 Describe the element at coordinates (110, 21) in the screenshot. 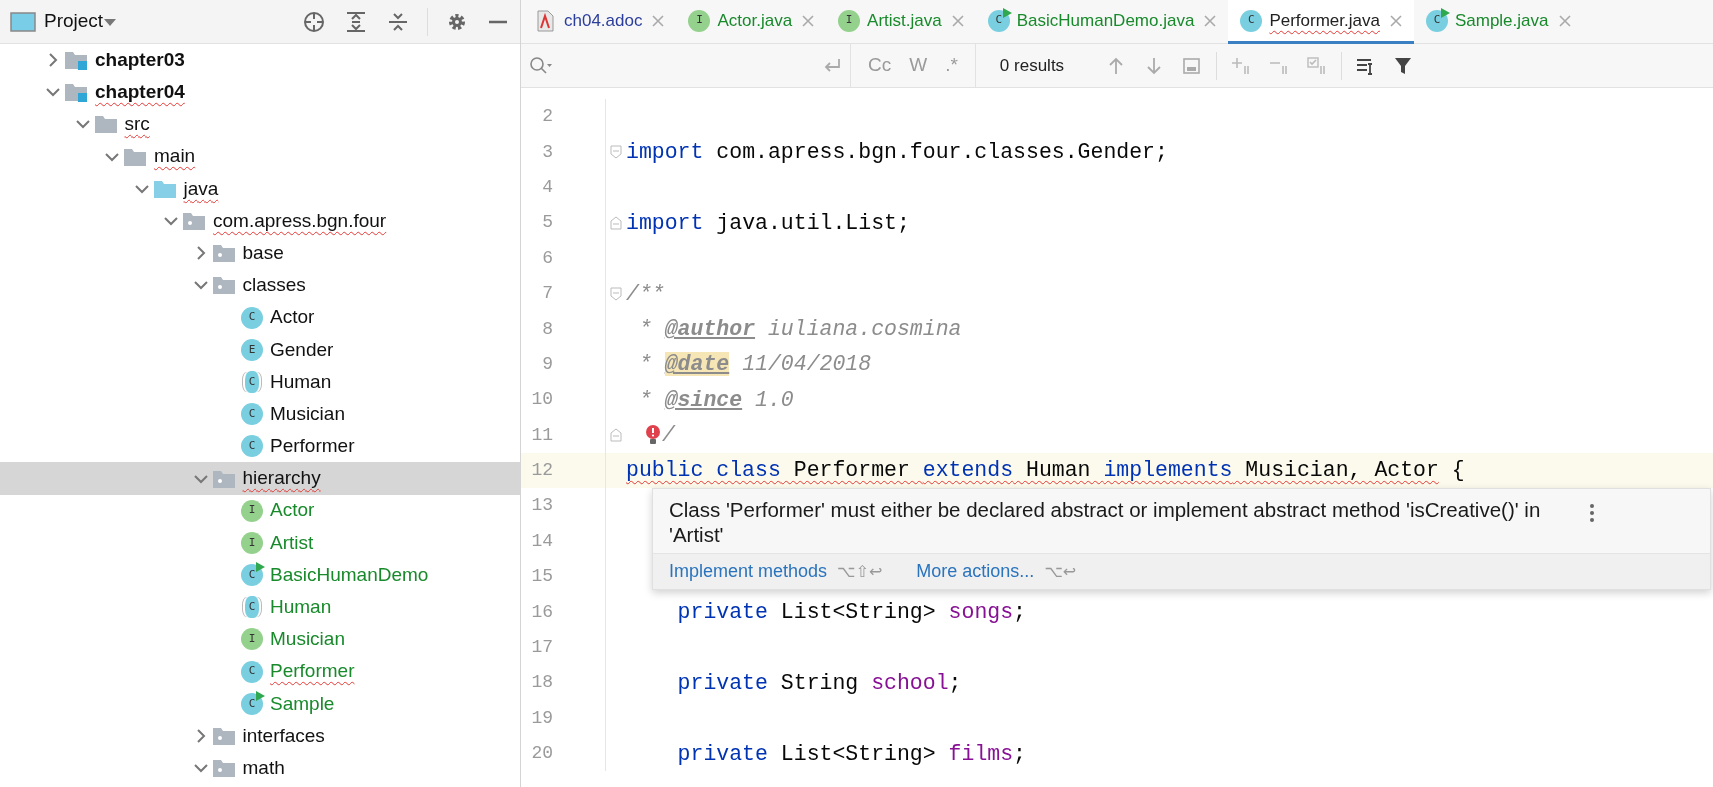

I see `dropdown-icon` at that location.